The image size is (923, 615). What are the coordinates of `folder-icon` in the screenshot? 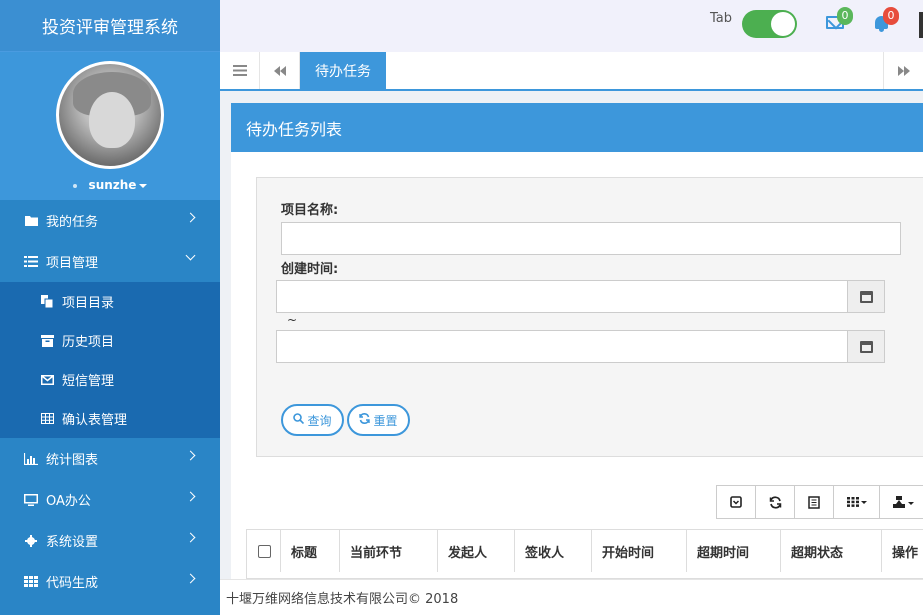 It's located at (31, 221).